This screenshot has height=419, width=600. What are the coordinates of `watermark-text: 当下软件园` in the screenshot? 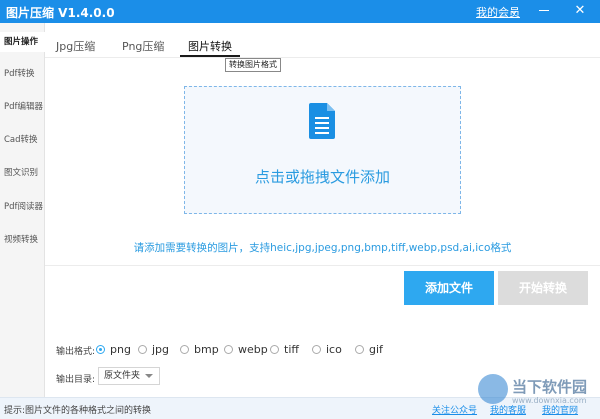 It's located at (550, 387).